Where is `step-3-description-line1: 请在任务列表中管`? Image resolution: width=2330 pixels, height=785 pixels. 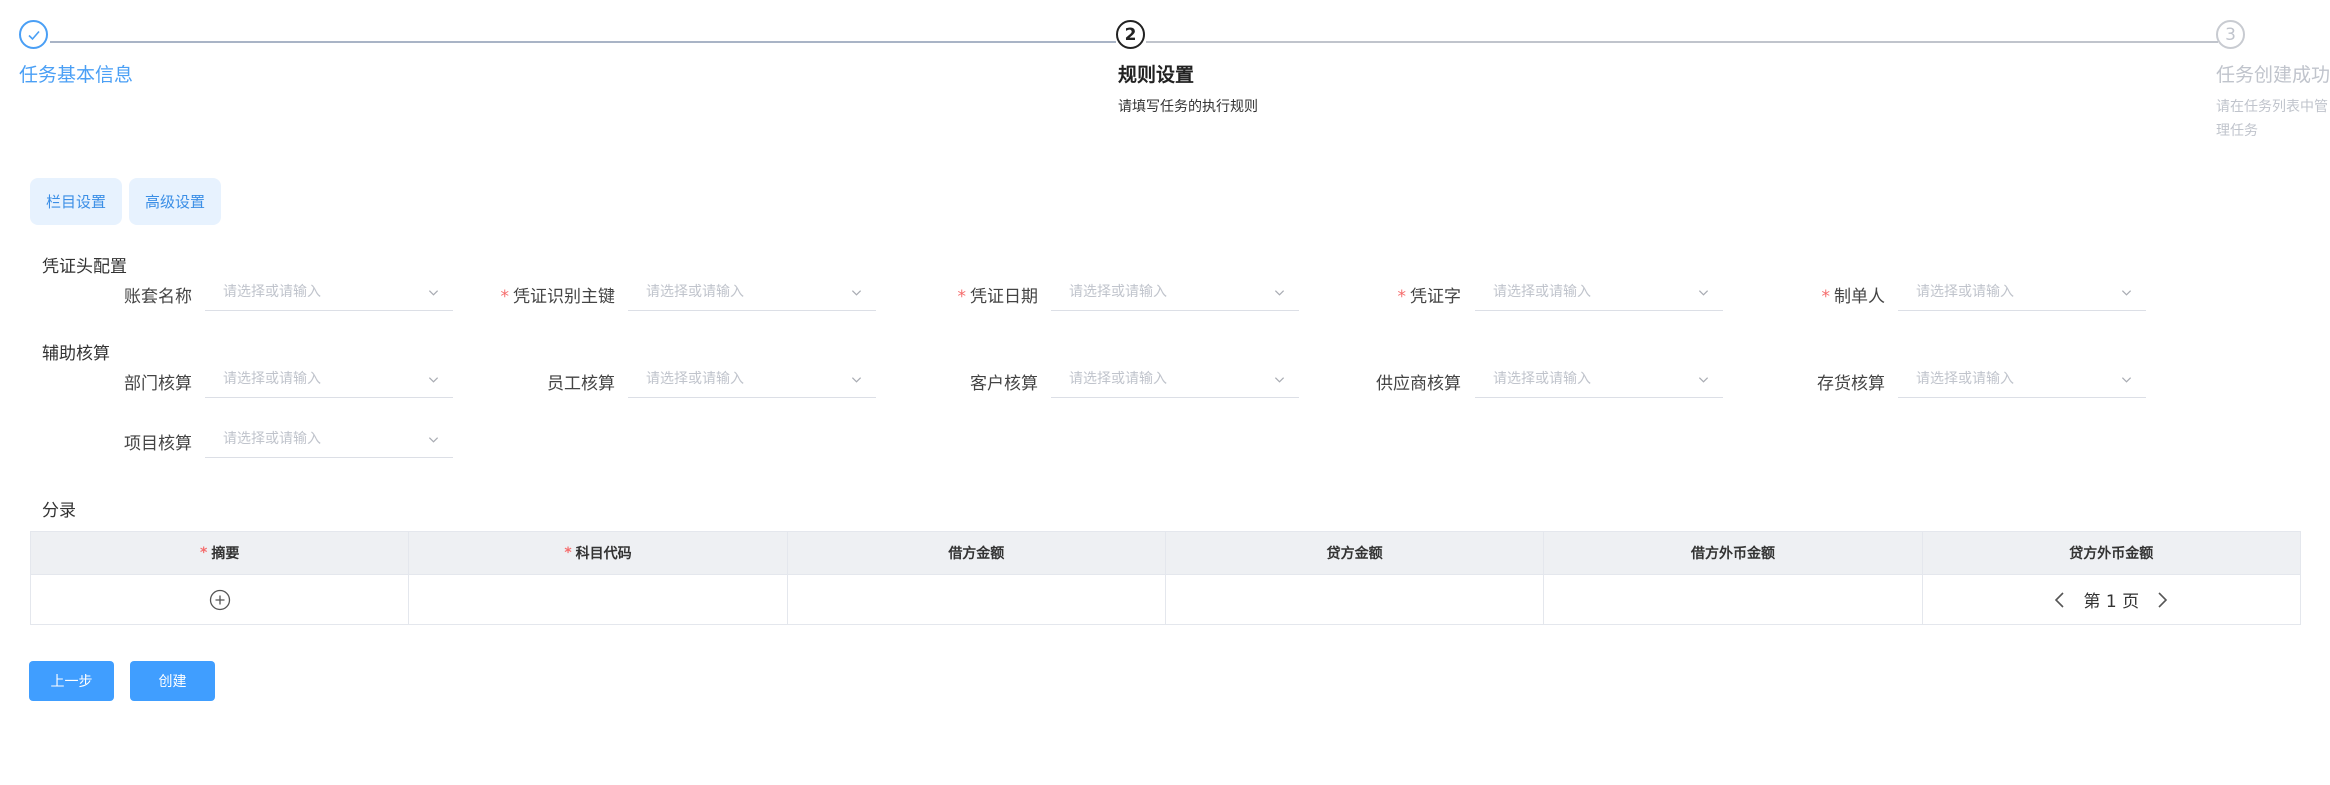 step-3-description-line1: 请在任务列表中管 is located at coordinates (2272, 107).